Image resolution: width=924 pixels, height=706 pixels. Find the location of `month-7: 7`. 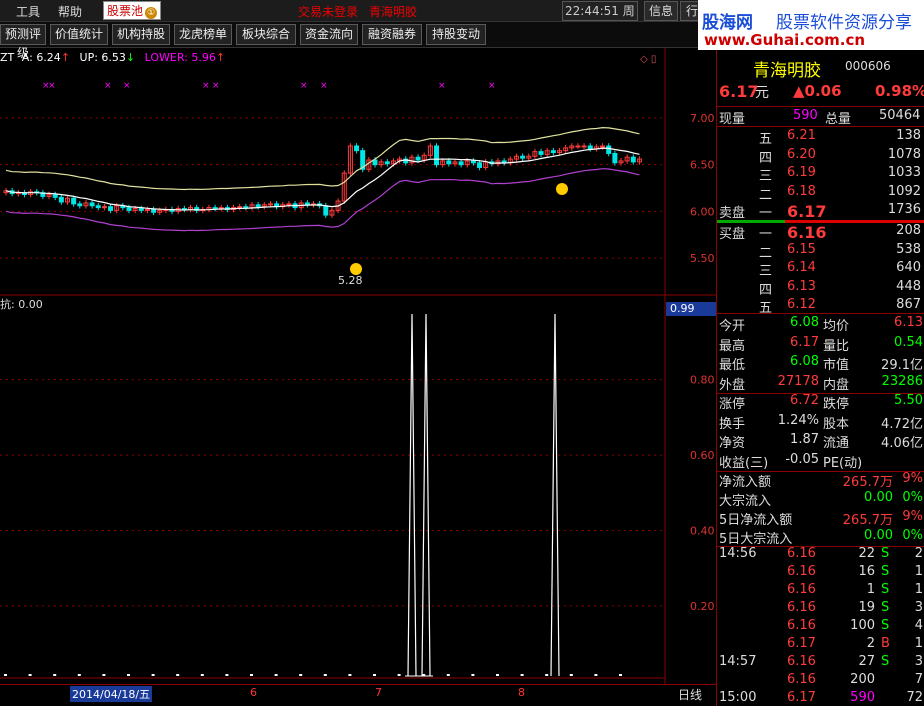

month-7: 7 is located at coordinates (378, 692).